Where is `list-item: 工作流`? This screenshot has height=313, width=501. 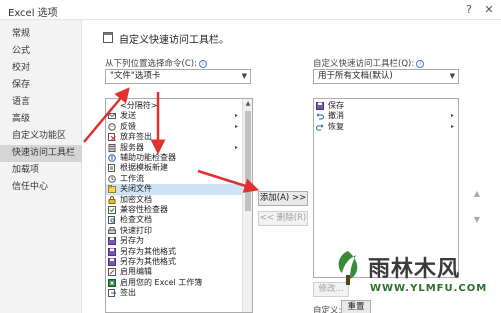
list-item: 工作流 is located at coordinates (174, 179).